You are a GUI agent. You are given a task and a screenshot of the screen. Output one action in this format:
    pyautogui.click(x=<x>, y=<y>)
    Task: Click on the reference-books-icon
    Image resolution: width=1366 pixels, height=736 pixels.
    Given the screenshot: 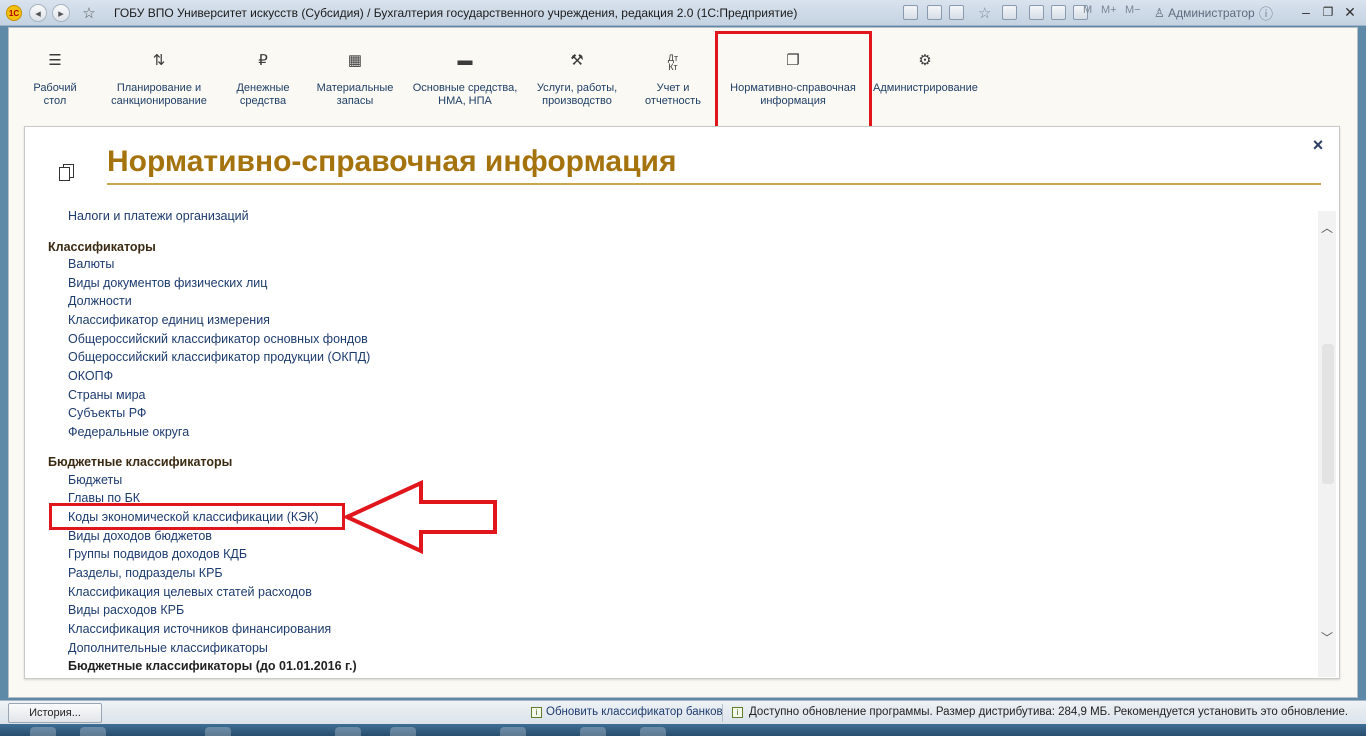 What is the action you would take?
    pyautogui.click(x=66, y=172)
    